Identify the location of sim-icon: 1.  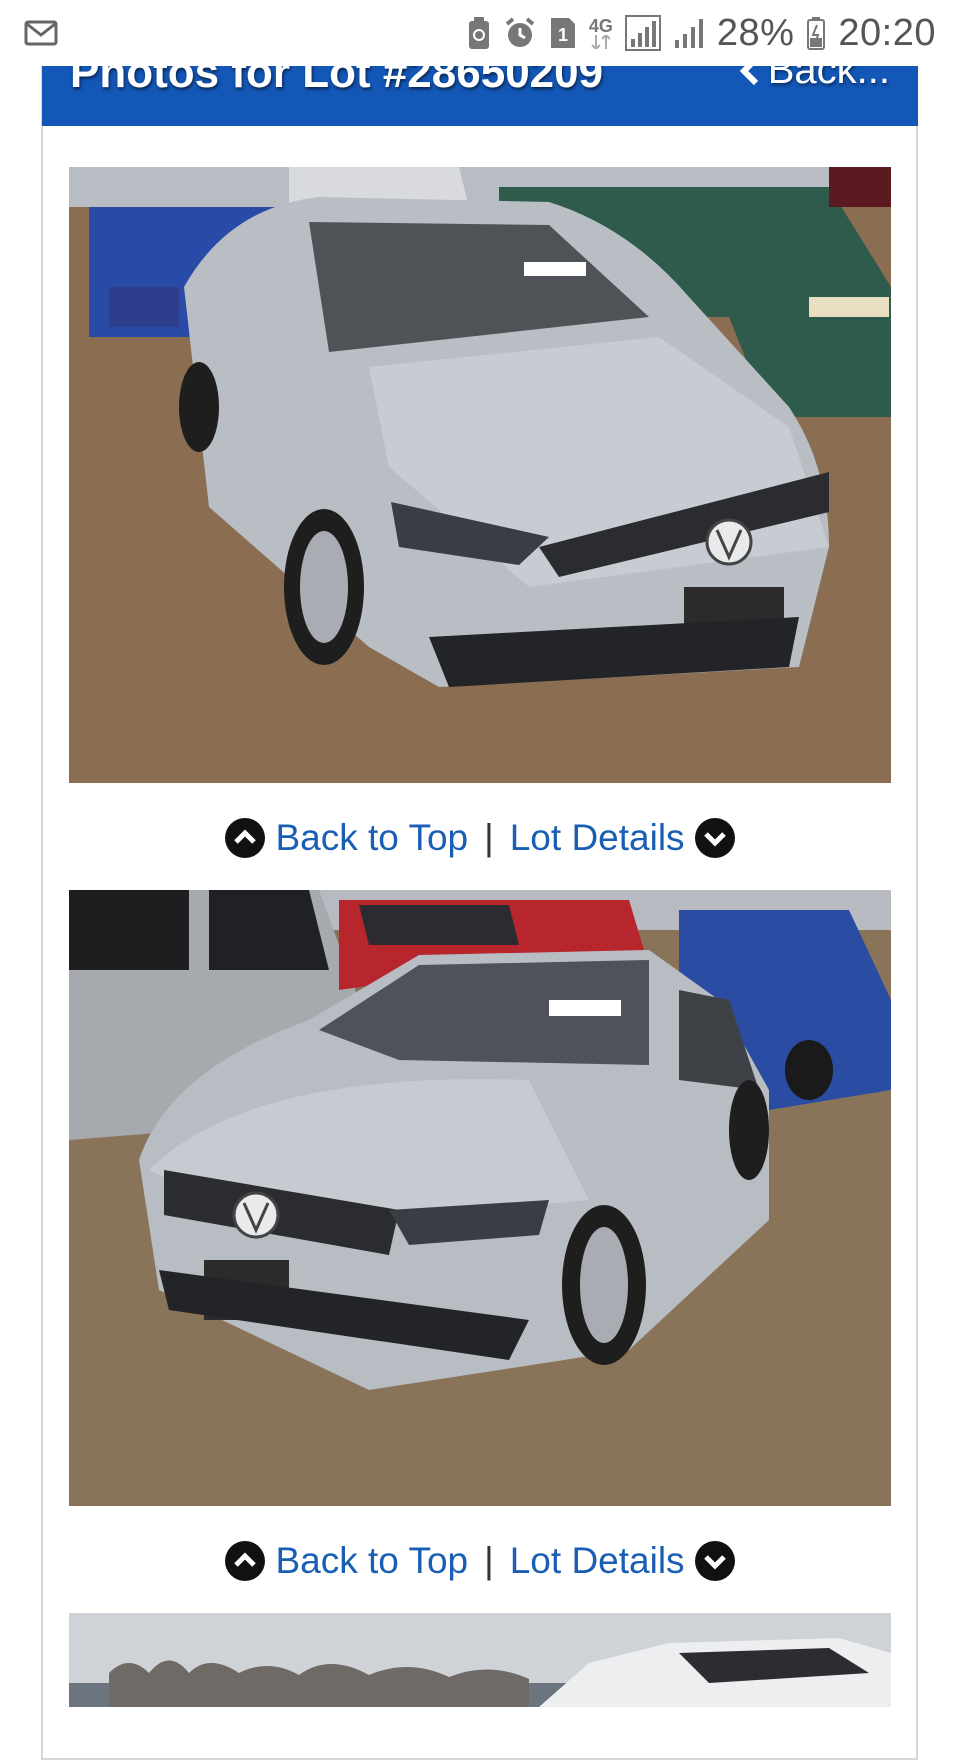
(563, 33).